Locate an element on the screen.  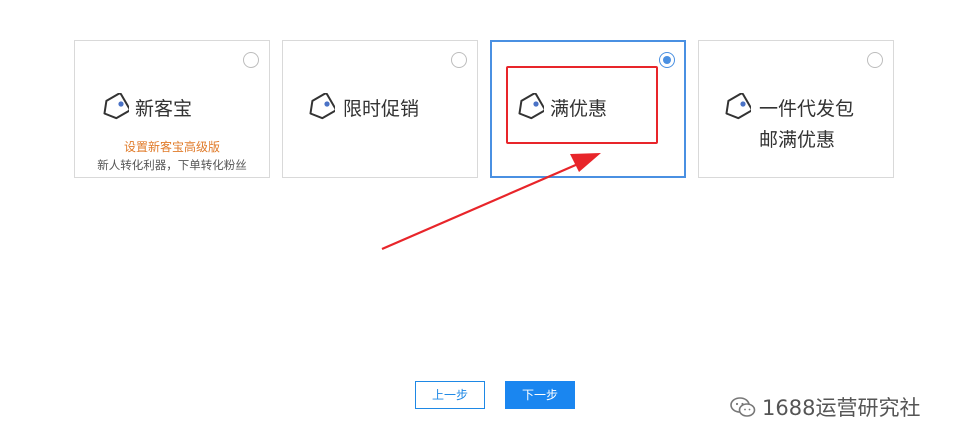
next-step-button: 下一步 is located at coordinates (540, 395).